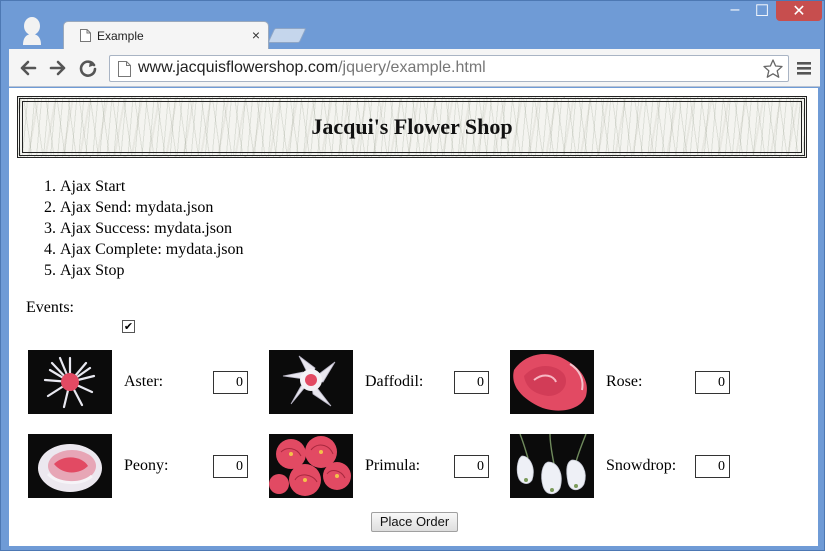  Describe the element at coordinates (152, 270) in the screenshot. I see `list-item: Ajax Stop` at that location.